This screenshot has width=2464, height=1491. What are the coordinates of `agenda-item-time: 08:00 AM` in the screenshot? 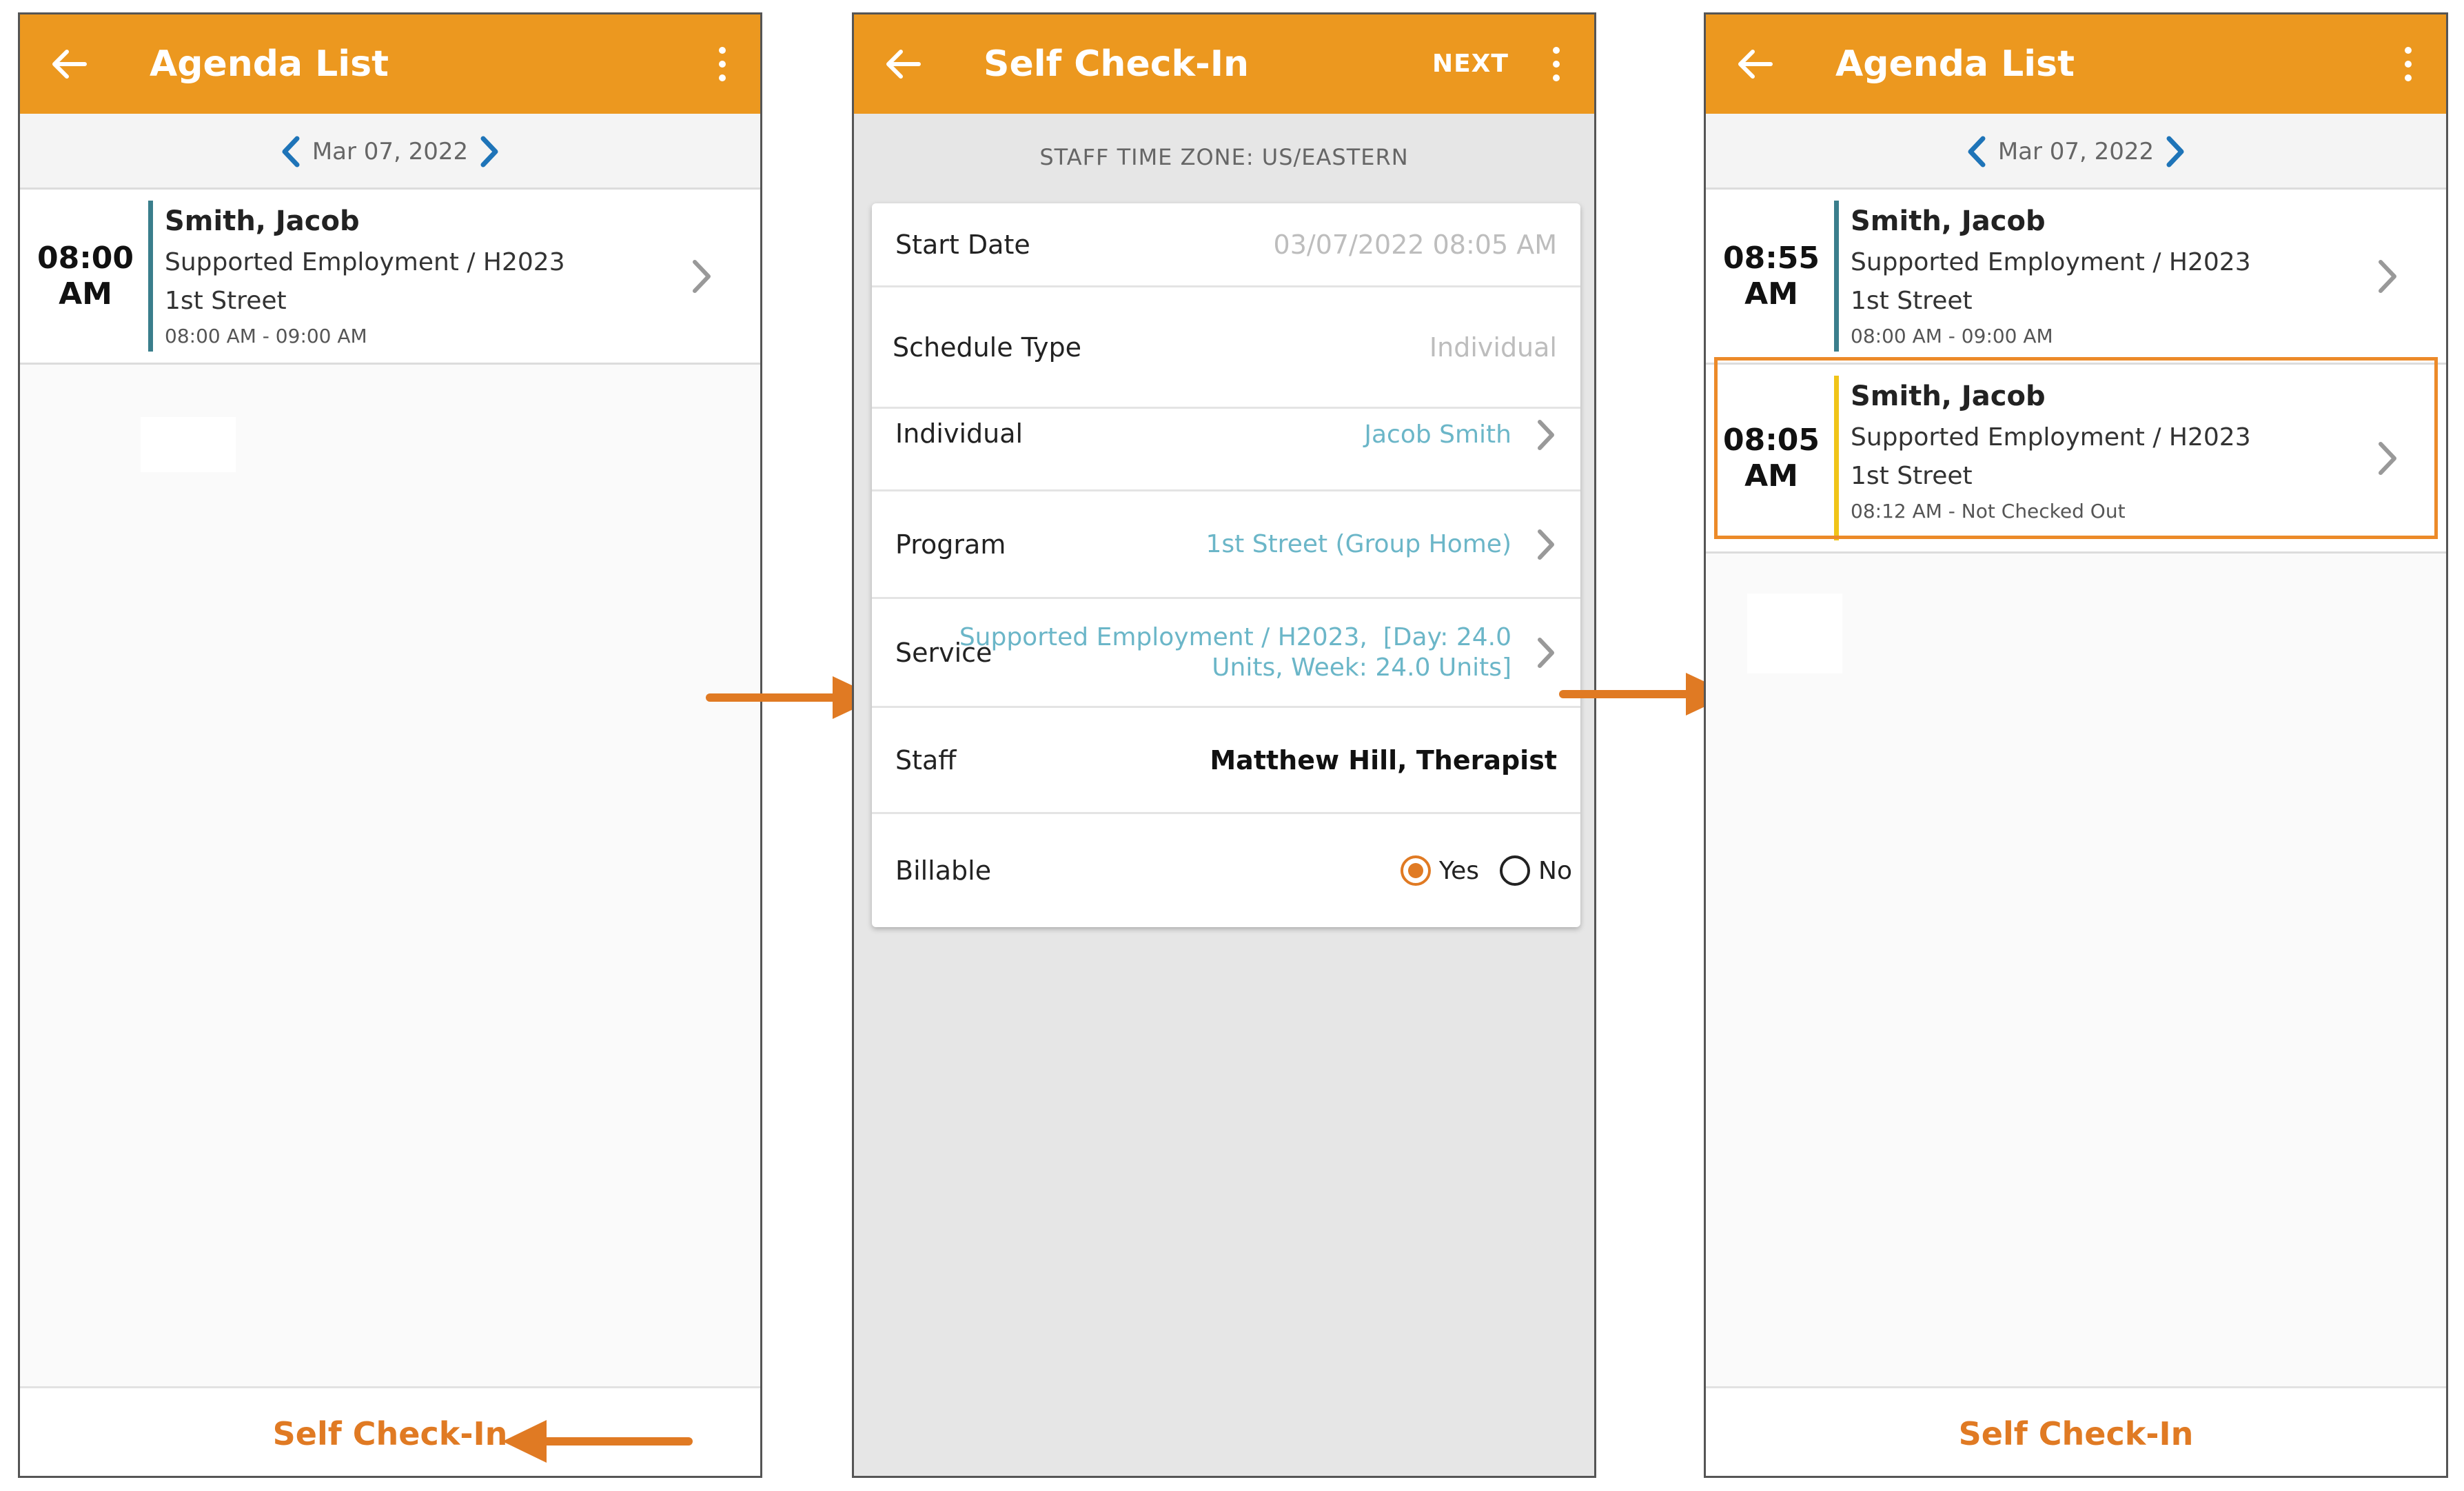 It's located at (85, 277).